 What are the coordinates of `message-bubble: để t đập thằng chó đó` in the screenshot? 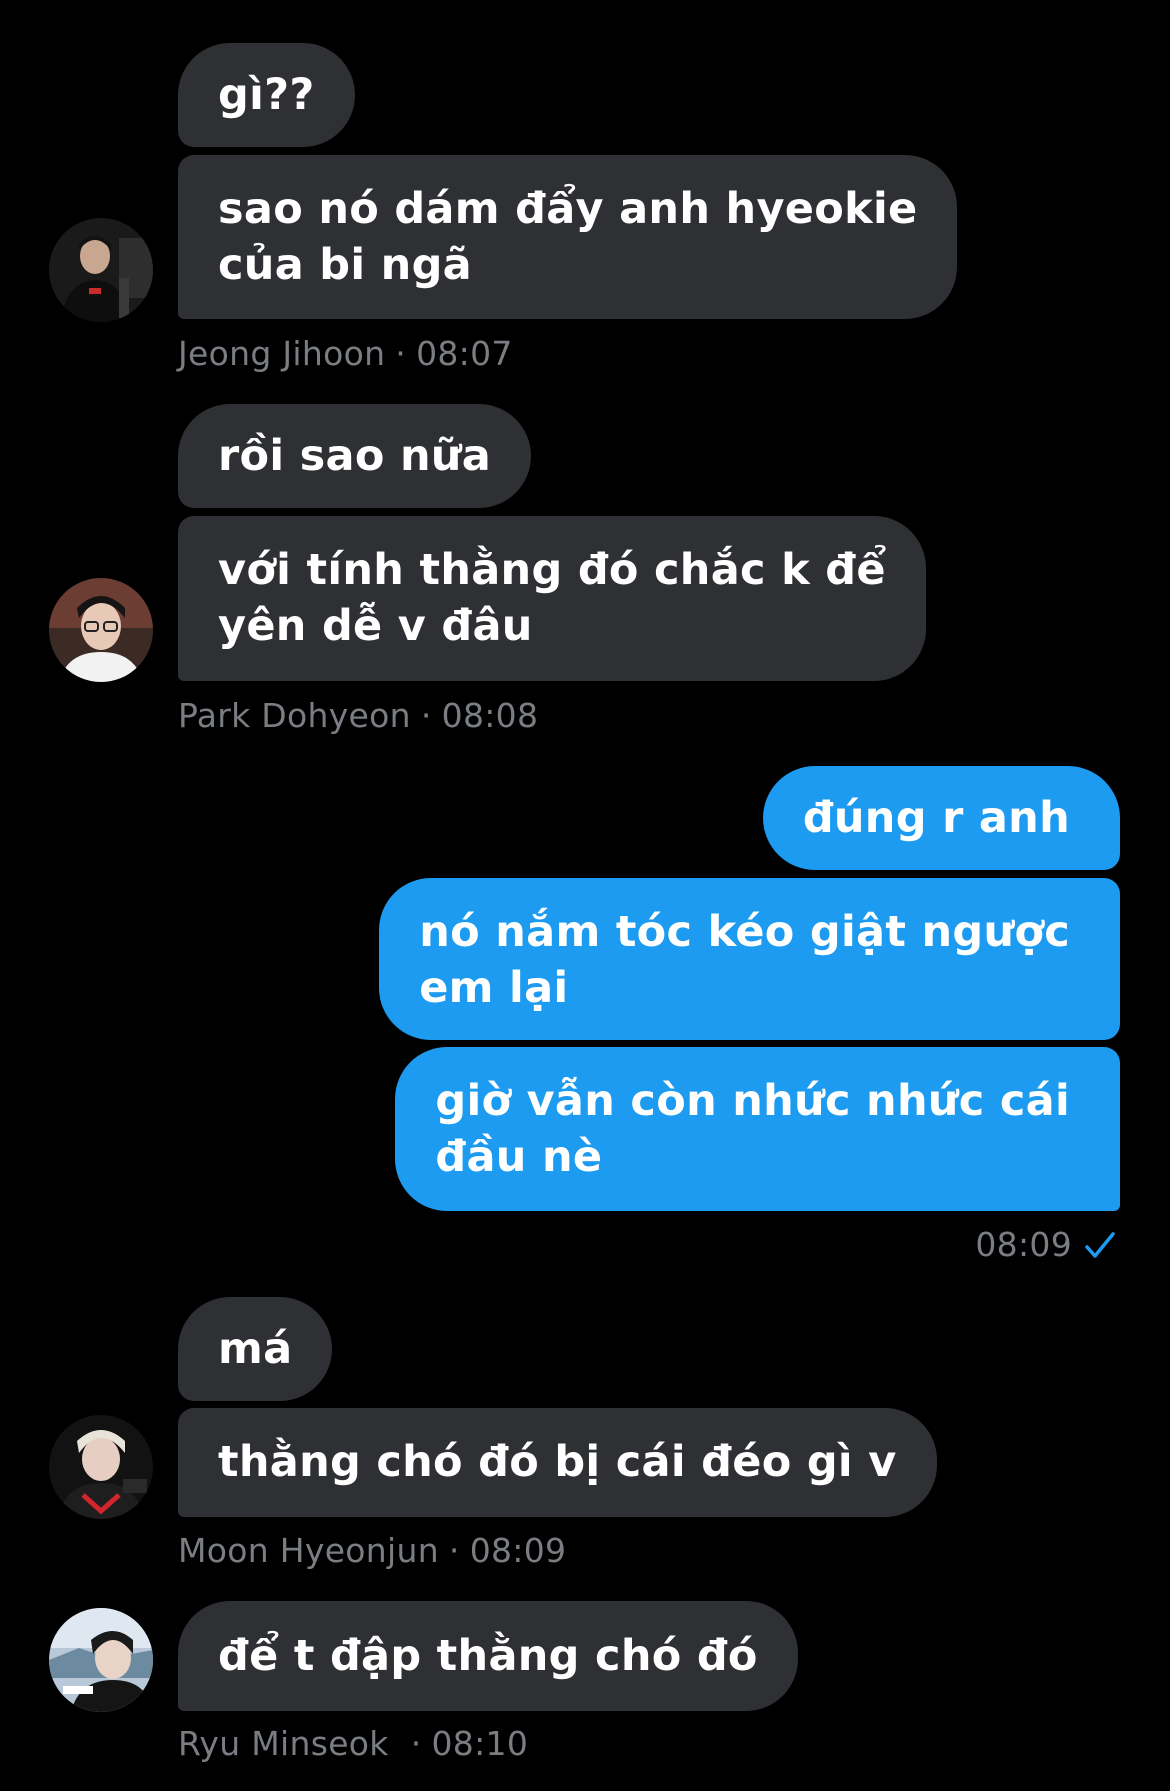 It's located at (488, 1656).